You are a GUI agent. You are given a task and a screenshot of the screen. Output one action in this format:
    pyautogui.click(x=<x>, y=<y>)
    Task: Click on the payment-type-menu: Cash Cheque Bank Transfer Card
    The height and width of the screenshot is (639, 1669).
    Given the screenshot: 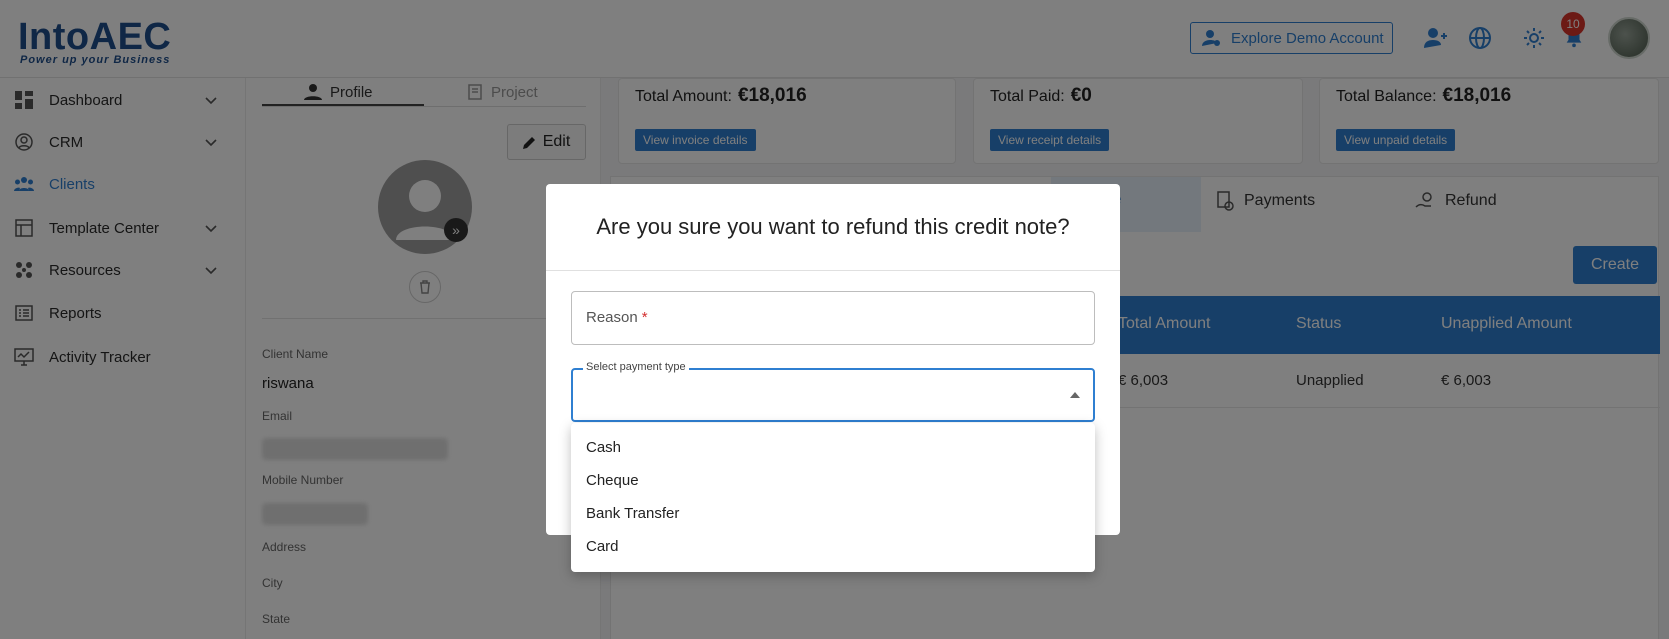 What is the action you would take?
    pyautogui.click(x=833, y=497)
    